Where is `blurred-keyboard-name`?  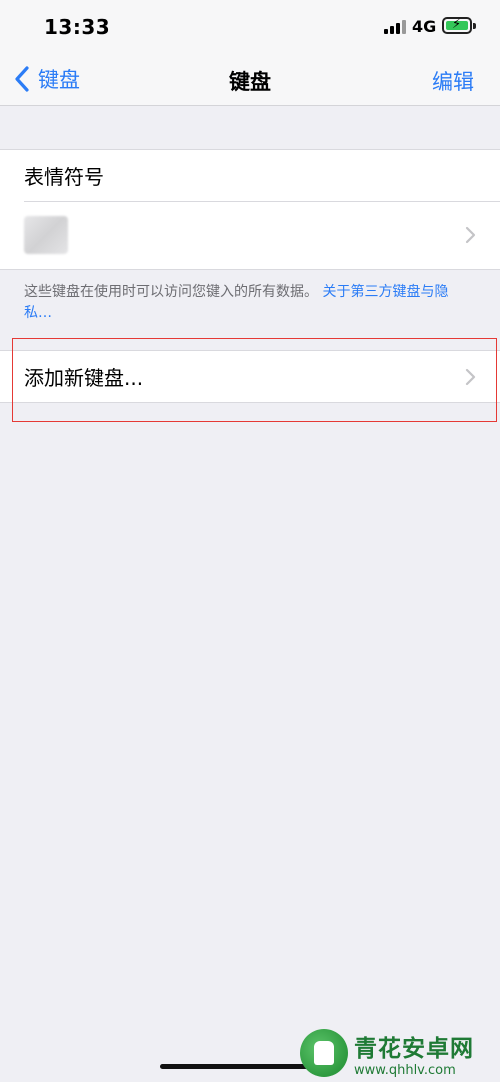 blurred-keyboard-name is located at coordinates (46, 235).